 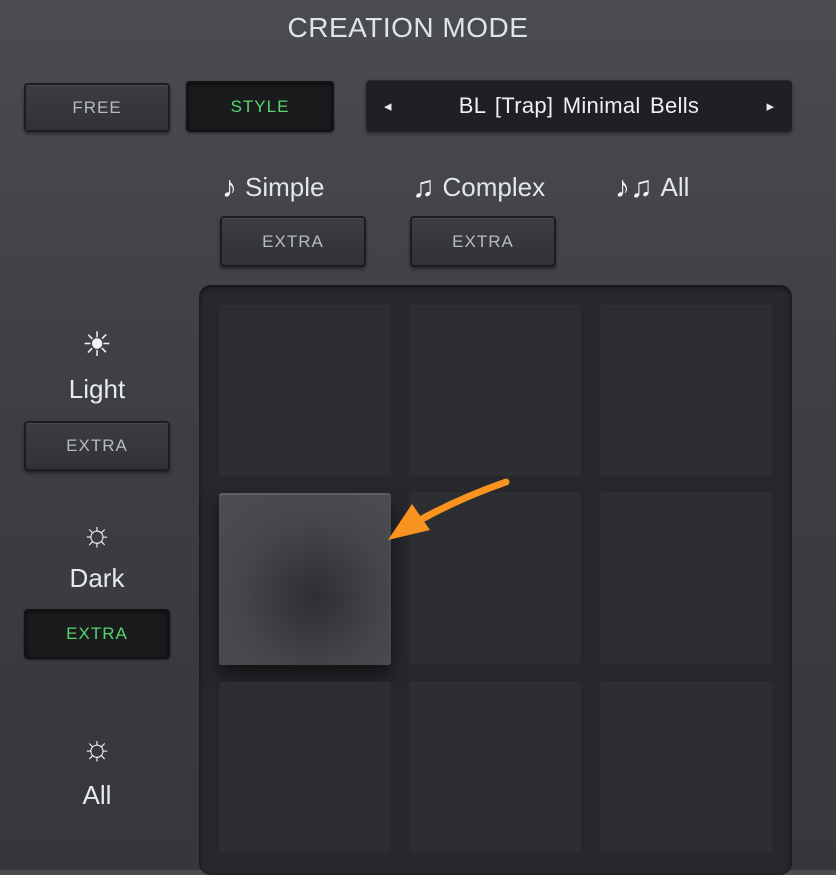 I want to click on light-extra-button: EXTRA, so click(x=97, y=446).